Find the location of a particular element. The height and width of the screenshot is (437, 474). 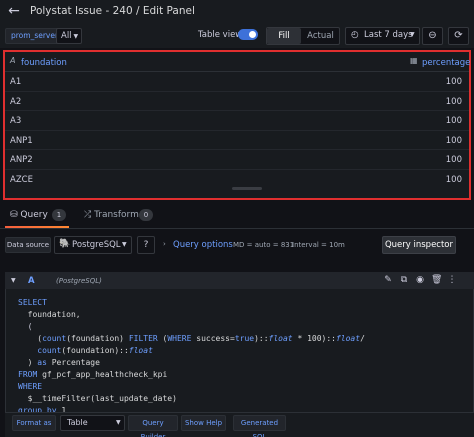

code-line: SELECT is located at coordinates (32, 302).